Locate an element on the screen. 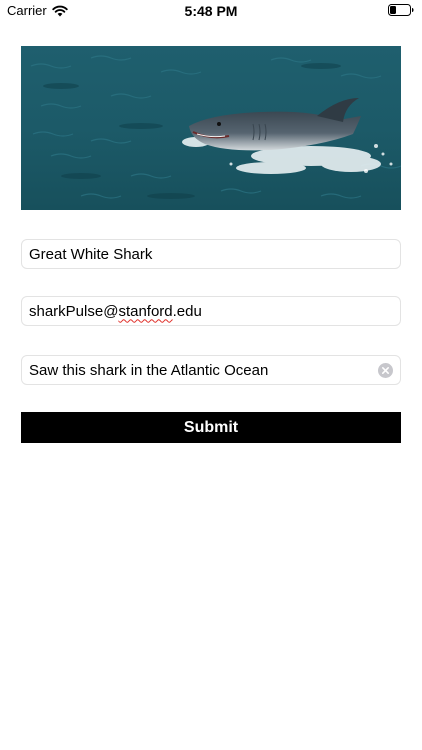 The image size is (422, 750). email-local-part: sharkPulse@ is located at coordinates (74, 311).